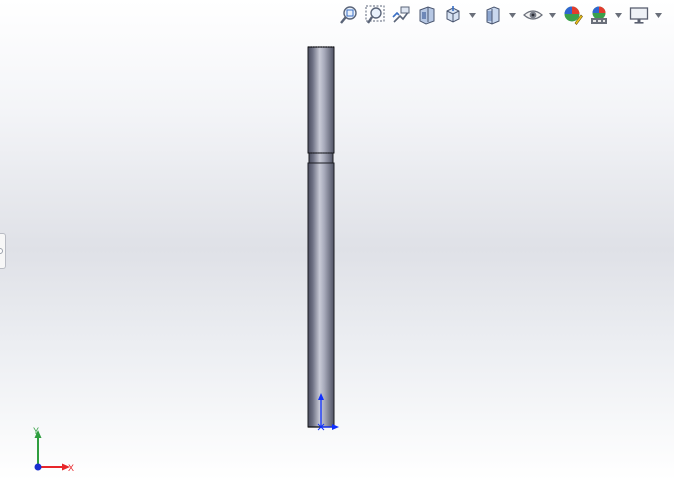 The height and width of the screenshot is (480, 674). I want to click on triad-x-label: X, so click(71, 468).